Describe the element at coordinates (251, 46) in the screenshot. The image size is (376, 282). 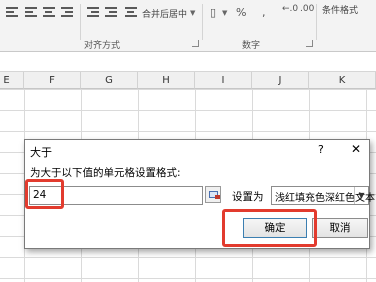
I see `group-label-number: 数字` at that location.